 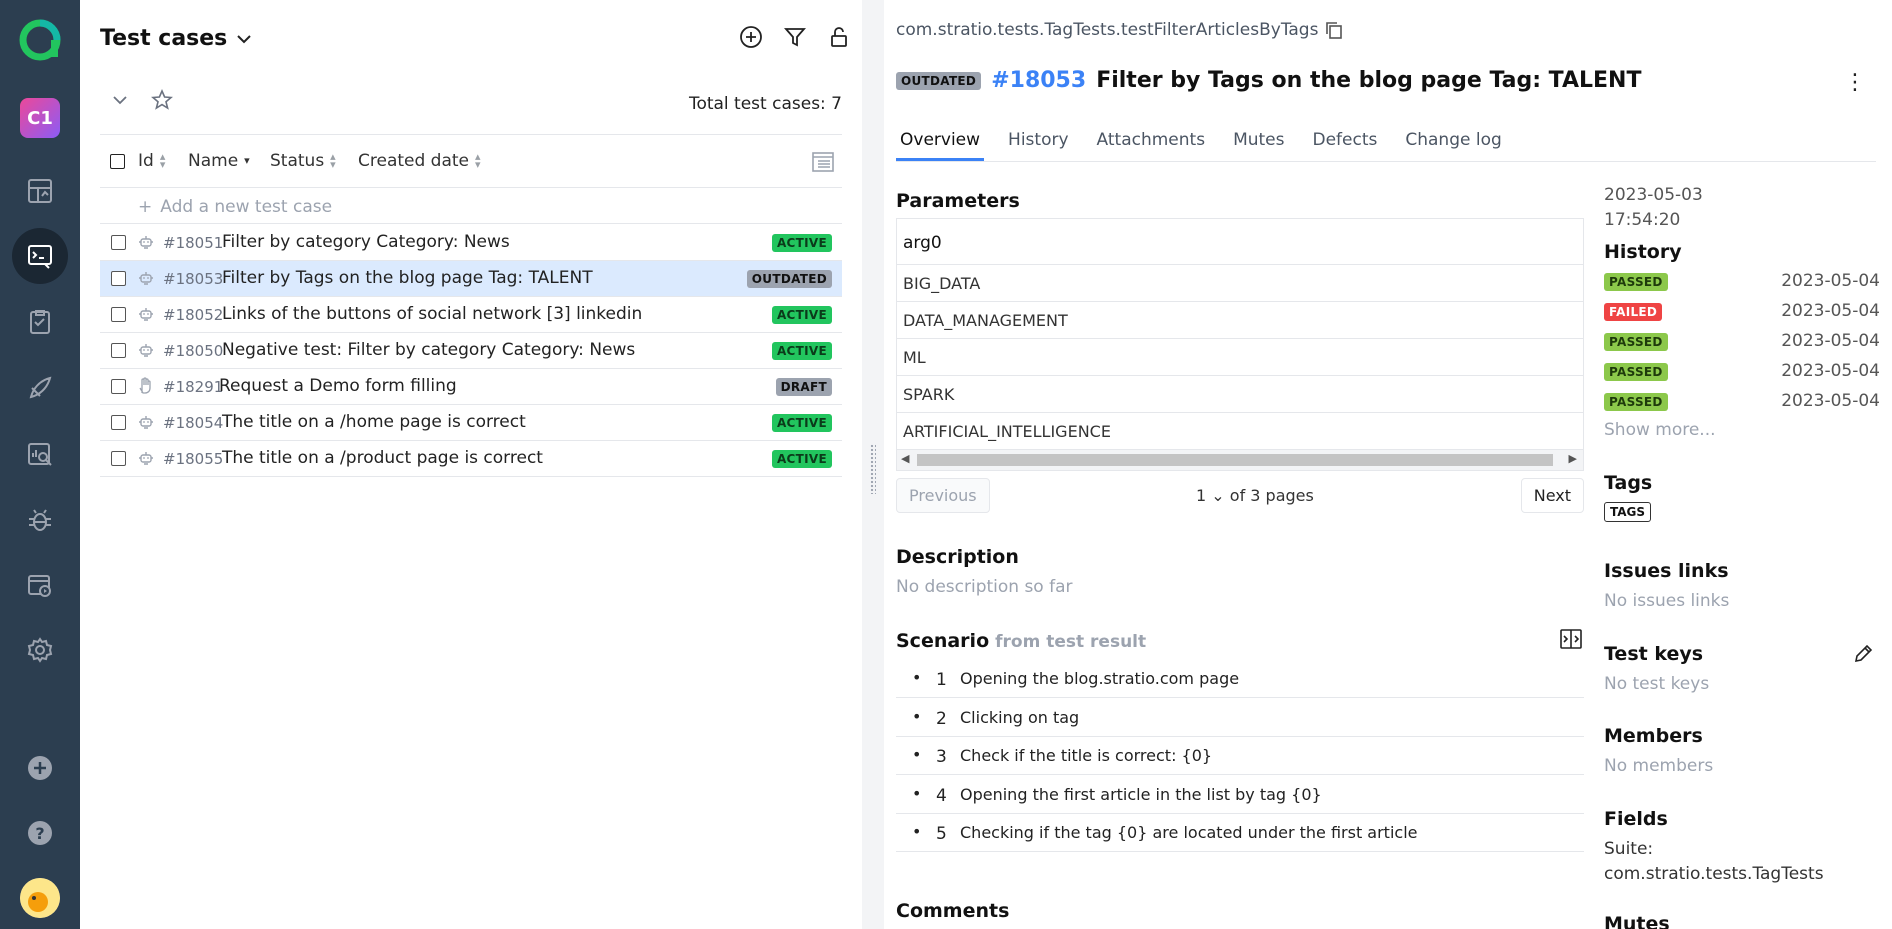 What do you see at coordinates (1666, 571) in the screenshot?
I see `issues-title: Issues links` at bounding box center [1666, 571].